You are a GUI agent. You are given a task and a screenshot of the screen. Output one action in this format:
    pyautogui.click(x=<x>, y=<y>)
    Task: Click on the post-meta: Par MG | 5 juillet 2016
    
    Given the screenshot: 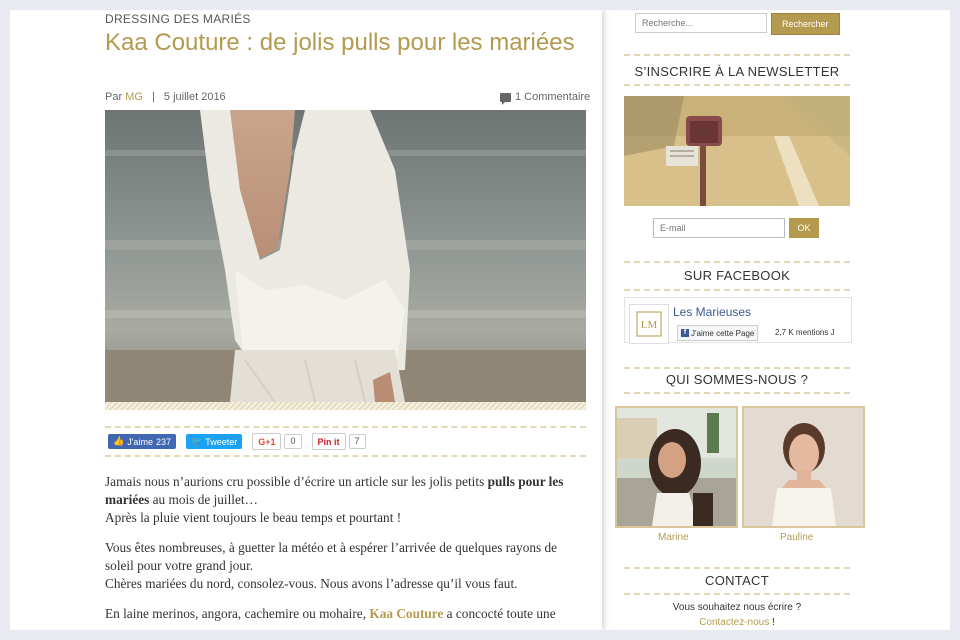 What is the action you would take?
    pyautogui.click(x=165, y=97)
    